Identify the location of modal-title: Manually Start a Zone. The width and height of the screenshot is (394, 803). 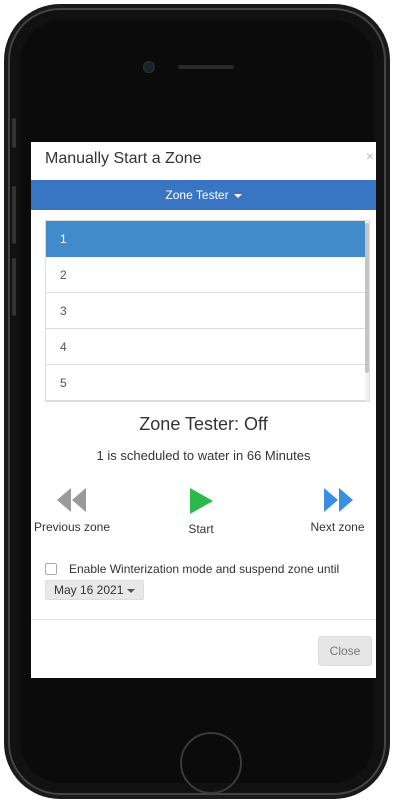
(123, 158).